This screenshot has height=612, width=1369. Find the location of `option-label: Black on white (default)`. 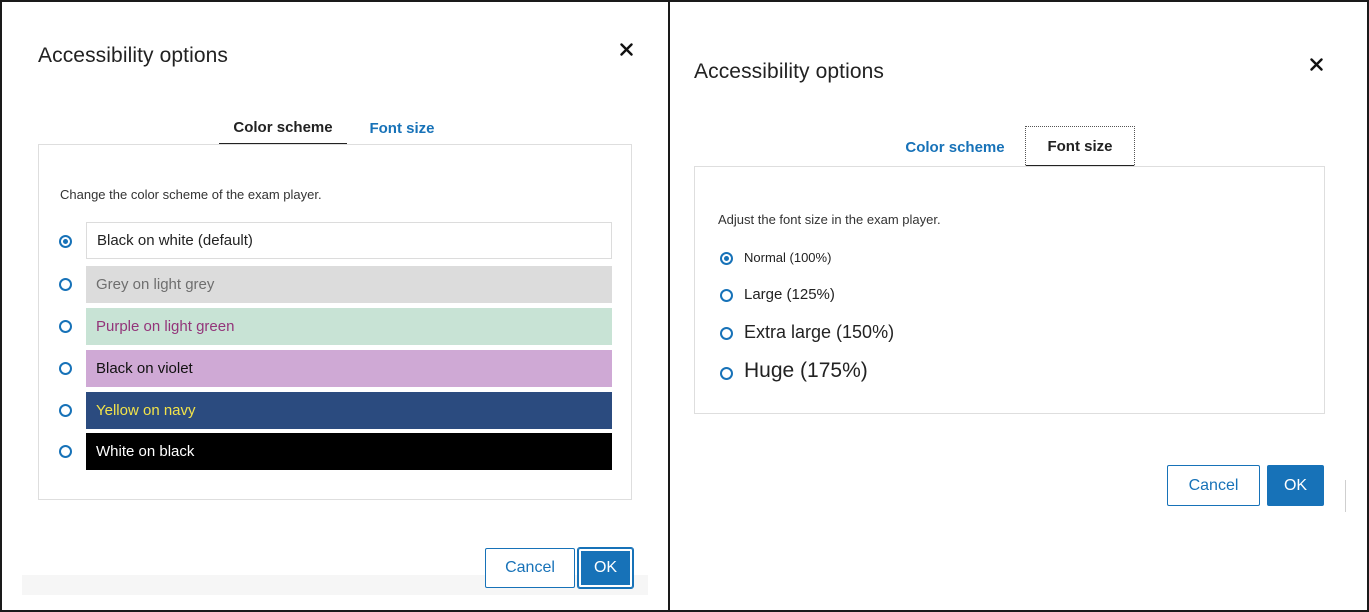

option-label: Black on white (default) is located at coordinates (175, 240).